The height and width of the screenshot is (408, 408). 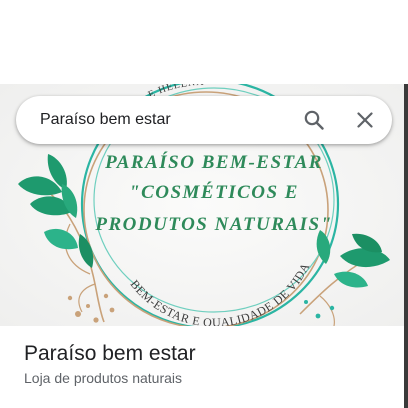 What do you see at coordinates (165, 120) in the screenshot?
I see `search-input` at bounding box center [165, 120].